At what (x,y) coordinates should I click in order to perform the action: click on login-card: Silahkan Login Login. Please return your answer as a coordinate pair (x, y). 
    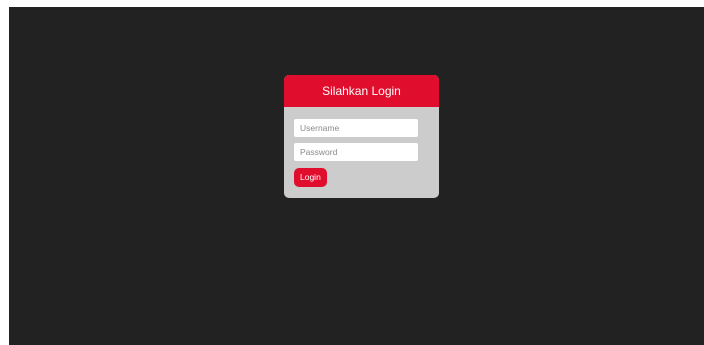
    Looking at the image, I should click on (361, 136).